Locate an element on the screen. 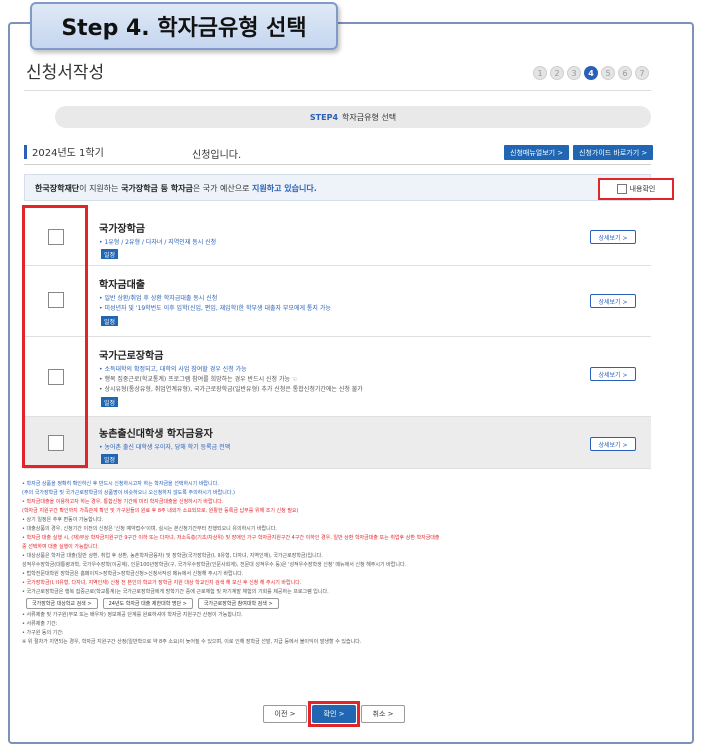 This screenshot has height=746, width=701. step-dot-4-active: 4 is located at coordinates (591, 73).